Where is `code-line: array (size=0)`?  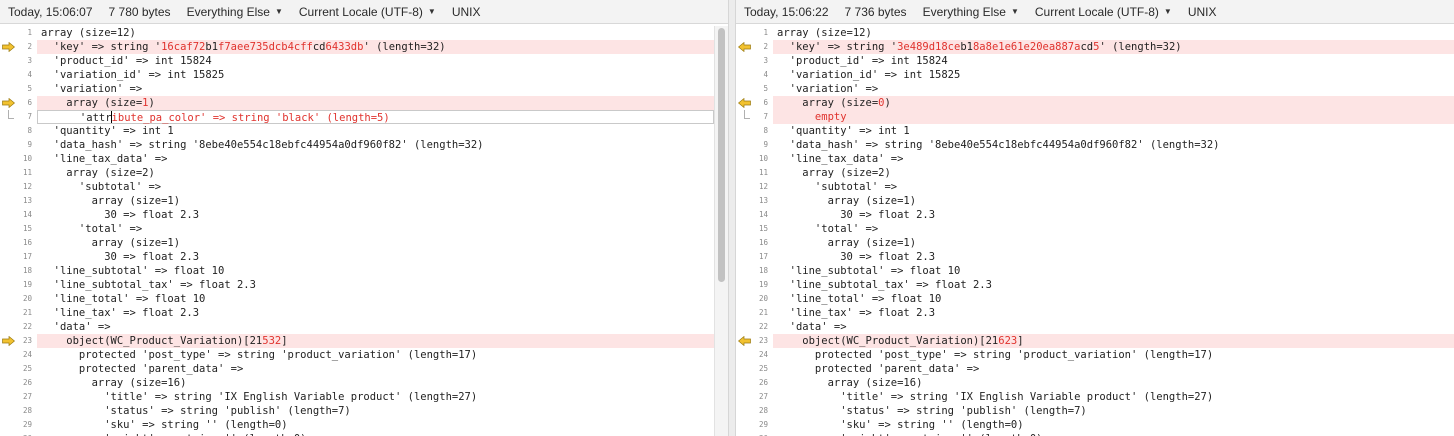 code-line: array (size=0) is located at coordinates (1113, 103).